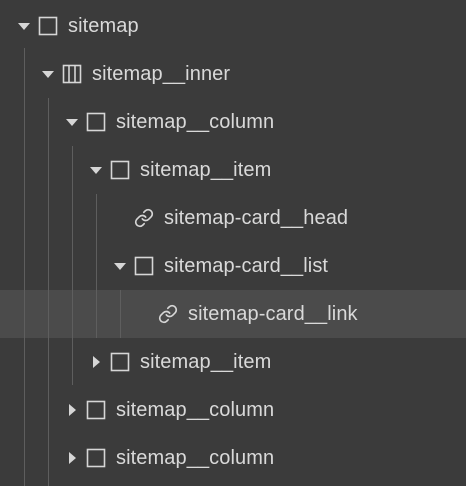 This screenshot has width=466, height=486. I want to click on tree-row-sitemap: sitemap, so click(233, 26).